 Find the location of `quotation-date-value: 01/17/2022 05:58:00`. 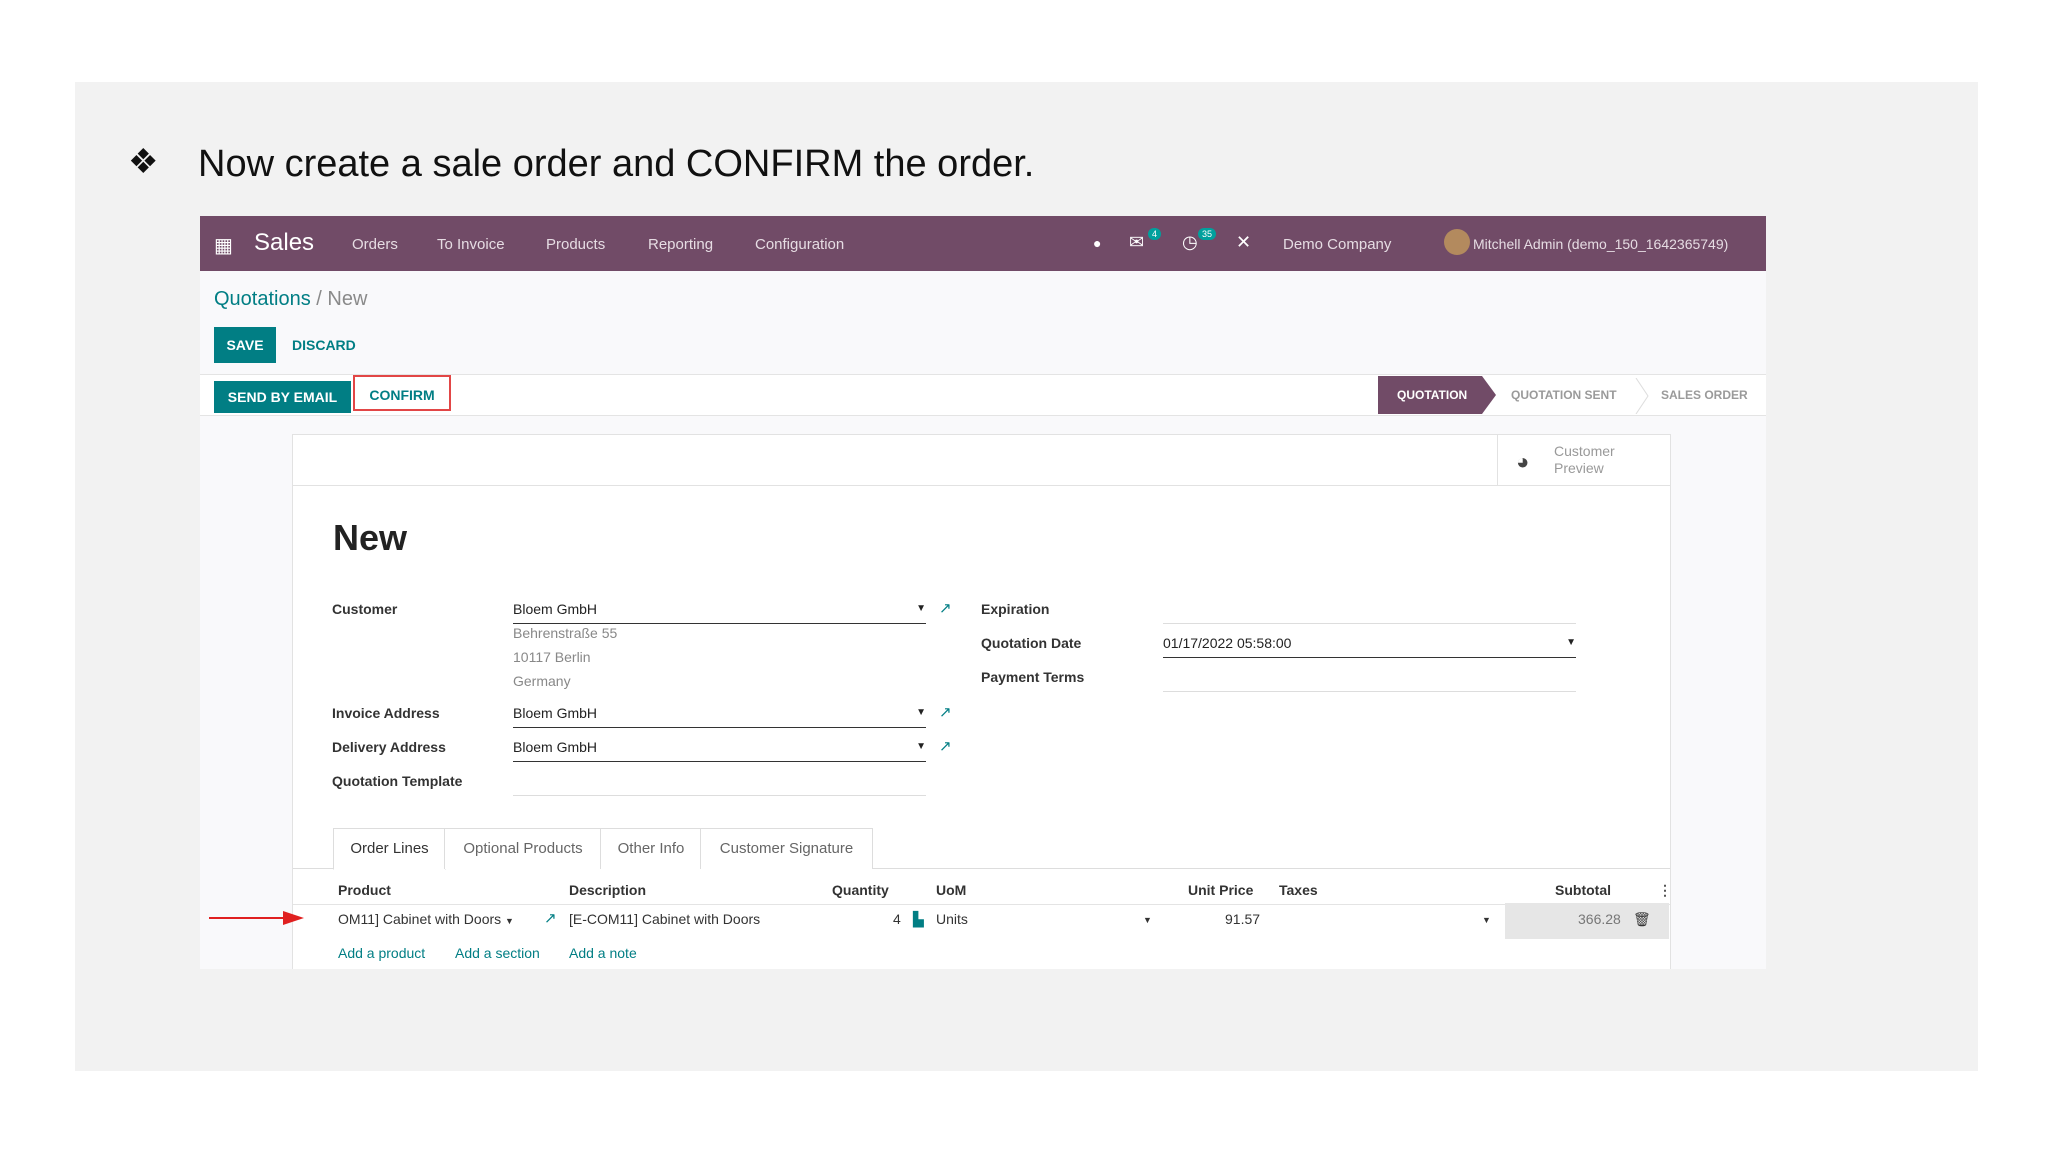

quotation-date-value: 01/17/2022 05:58:00 is located at coordinates (1227, 643).